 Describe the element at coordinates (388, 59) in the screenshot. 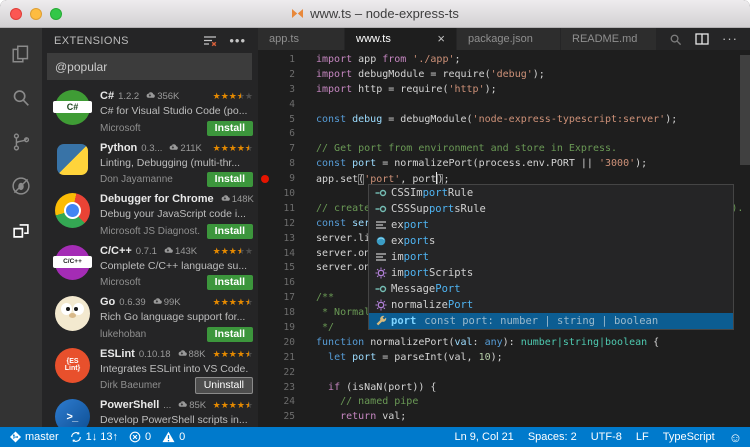

I see `code-text: import app from './app';` at that location.